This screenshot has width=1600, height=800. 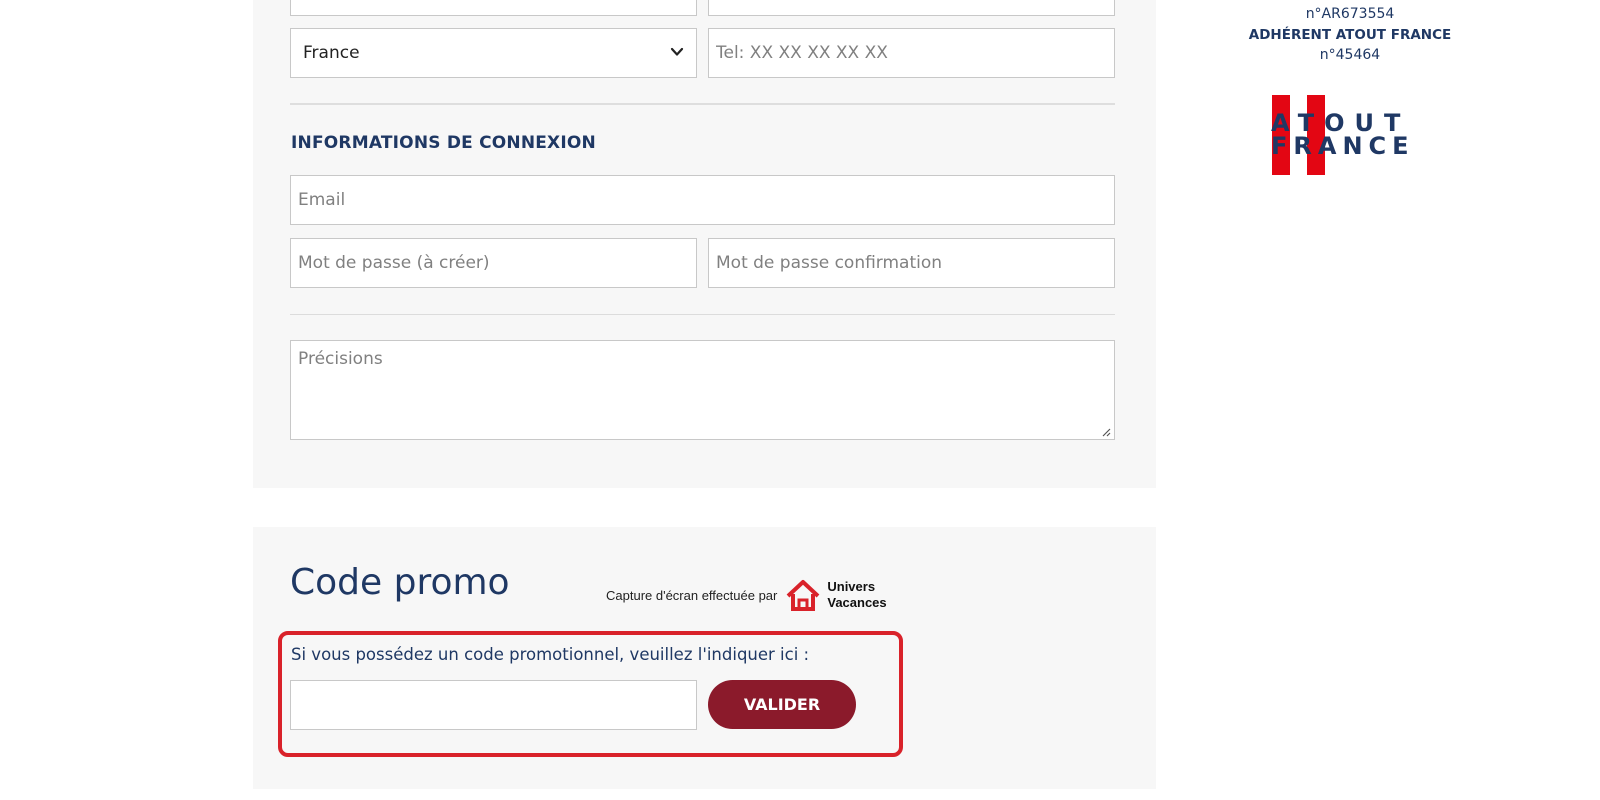 I want to click on credit-brand-line2: Vacances, so click(x=857, y=602).